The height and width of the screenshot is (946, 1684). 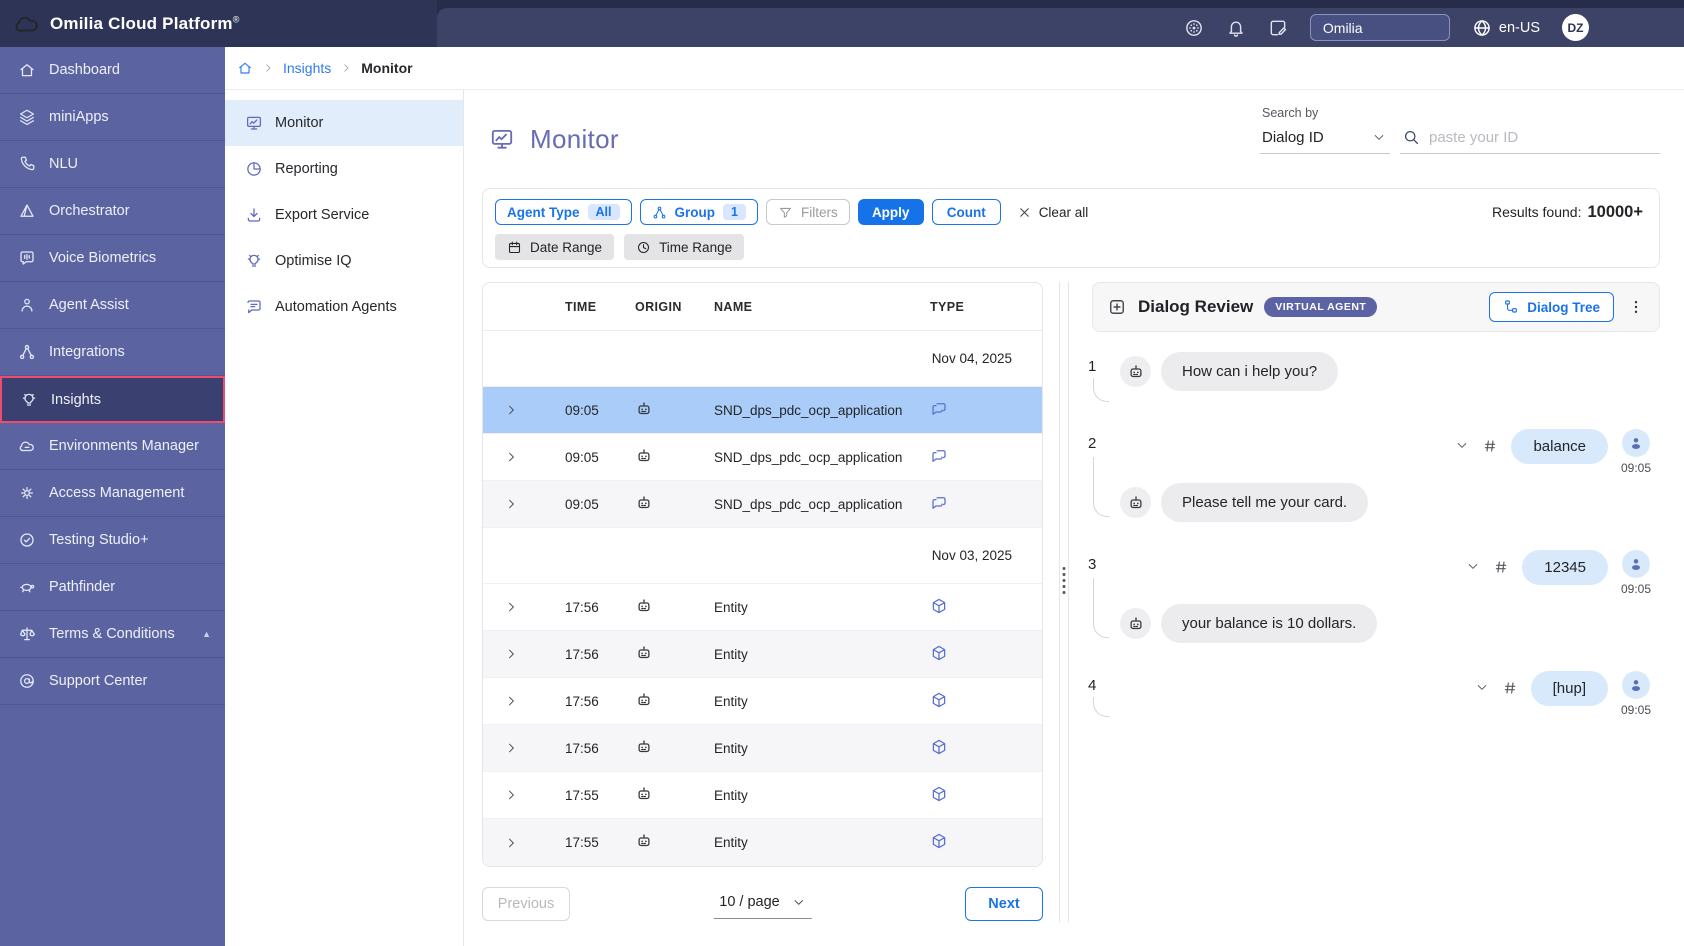 What do you see at coordinates (344, 261) in the screenshot?
I see `subnav-item-optimise-iq: Optimise IQ` at bounding box center [344, 261].